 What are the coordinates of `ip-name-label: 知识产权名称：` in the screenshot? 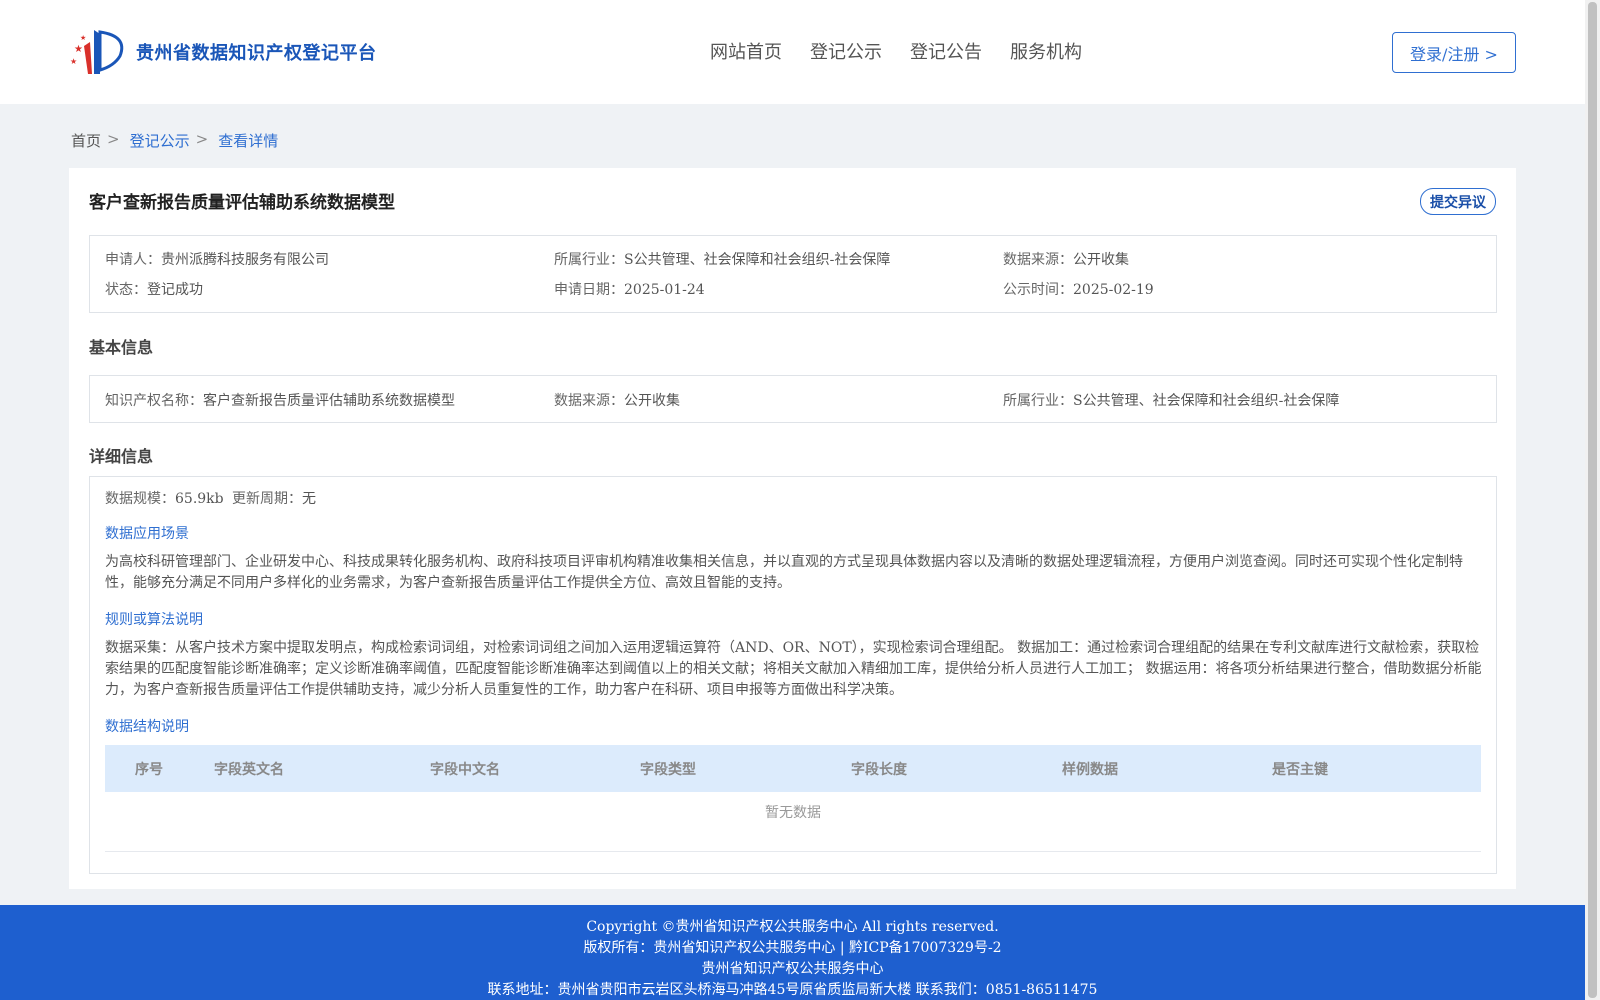 It's located at (154, 401).